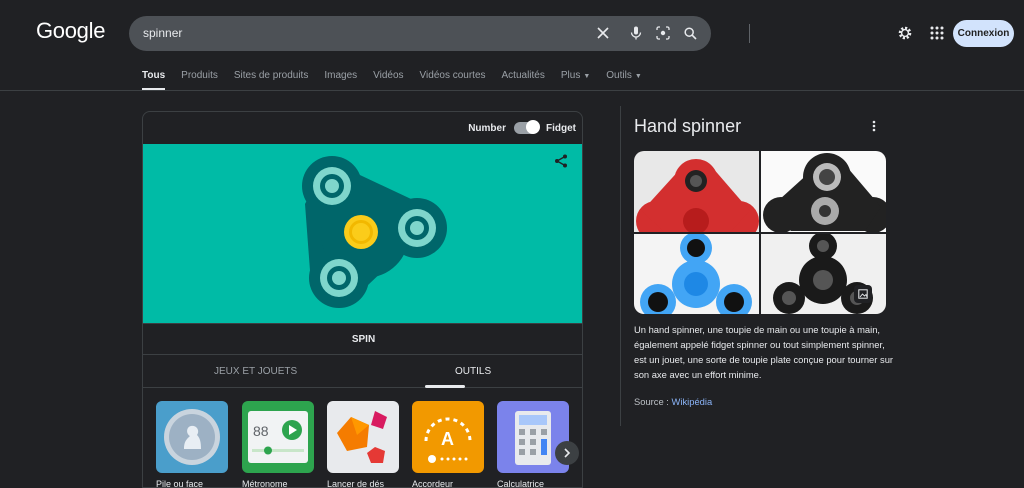 The height and width of the screenshot is (488, 1024). I want to click on tool-lancer-de-des: Lancer de dés, so click(363, 444).